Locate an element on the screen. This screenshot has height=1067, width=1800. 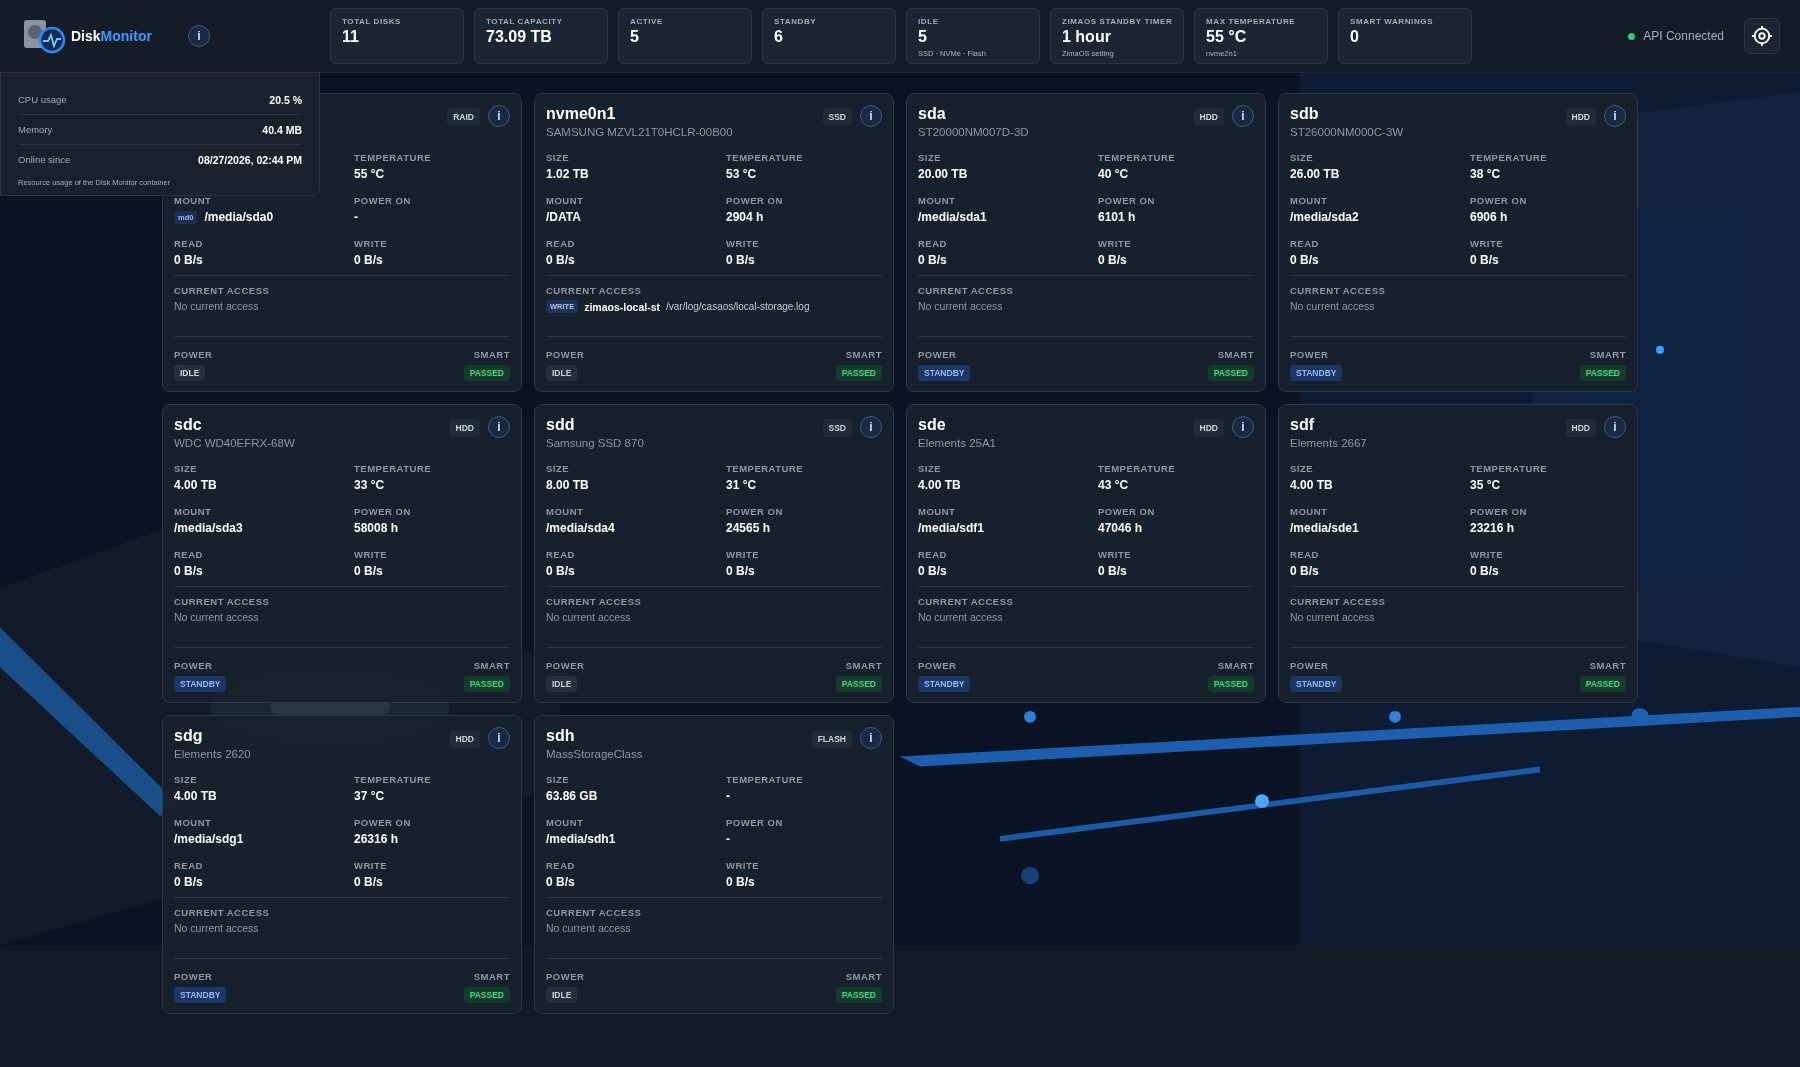
field-value: - is located at coordinates (728, 839).